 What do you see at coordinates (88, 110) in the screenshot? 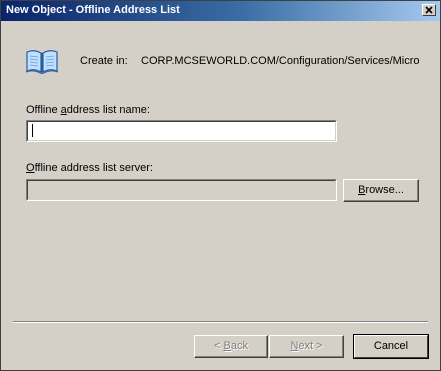
I see `offline-address-list-name-label: Offline address list name:` at bounding box center [88, 110].